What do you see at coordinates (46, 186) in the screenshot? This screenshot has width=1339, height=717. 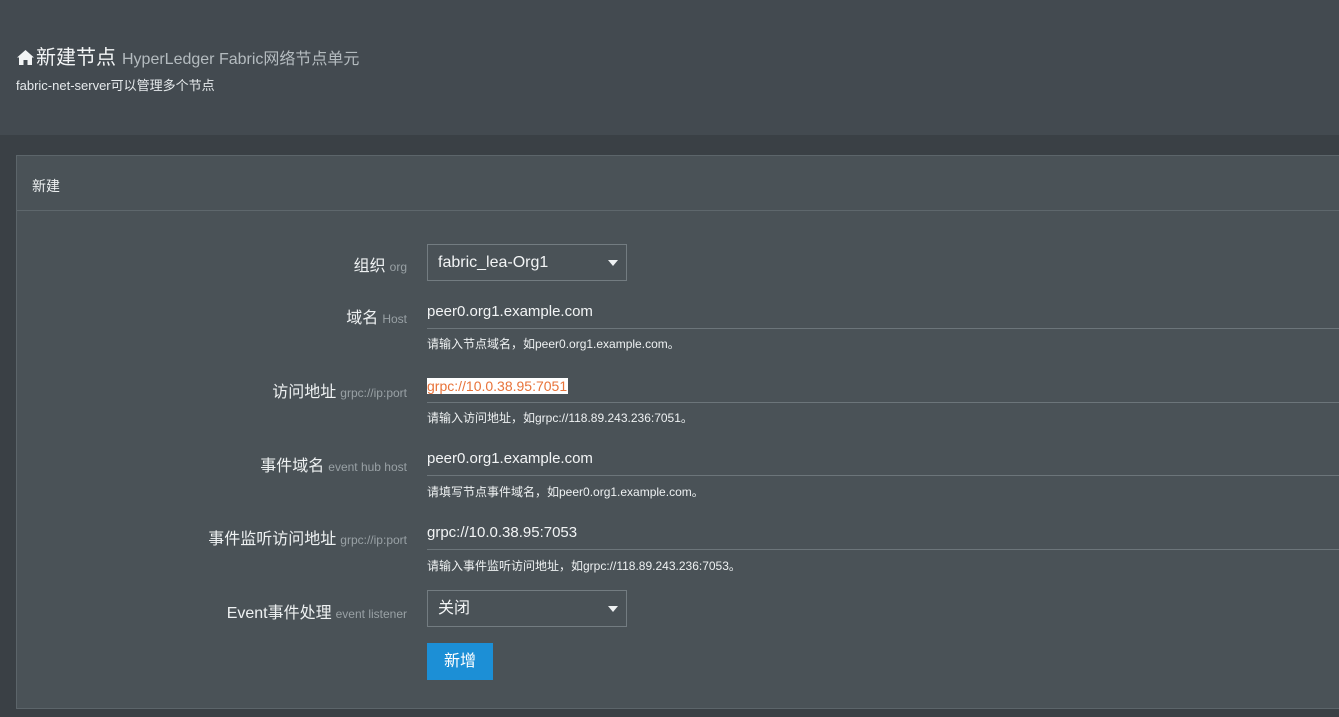 I see `panel-title: 新建` at bounding box center [46, 186].